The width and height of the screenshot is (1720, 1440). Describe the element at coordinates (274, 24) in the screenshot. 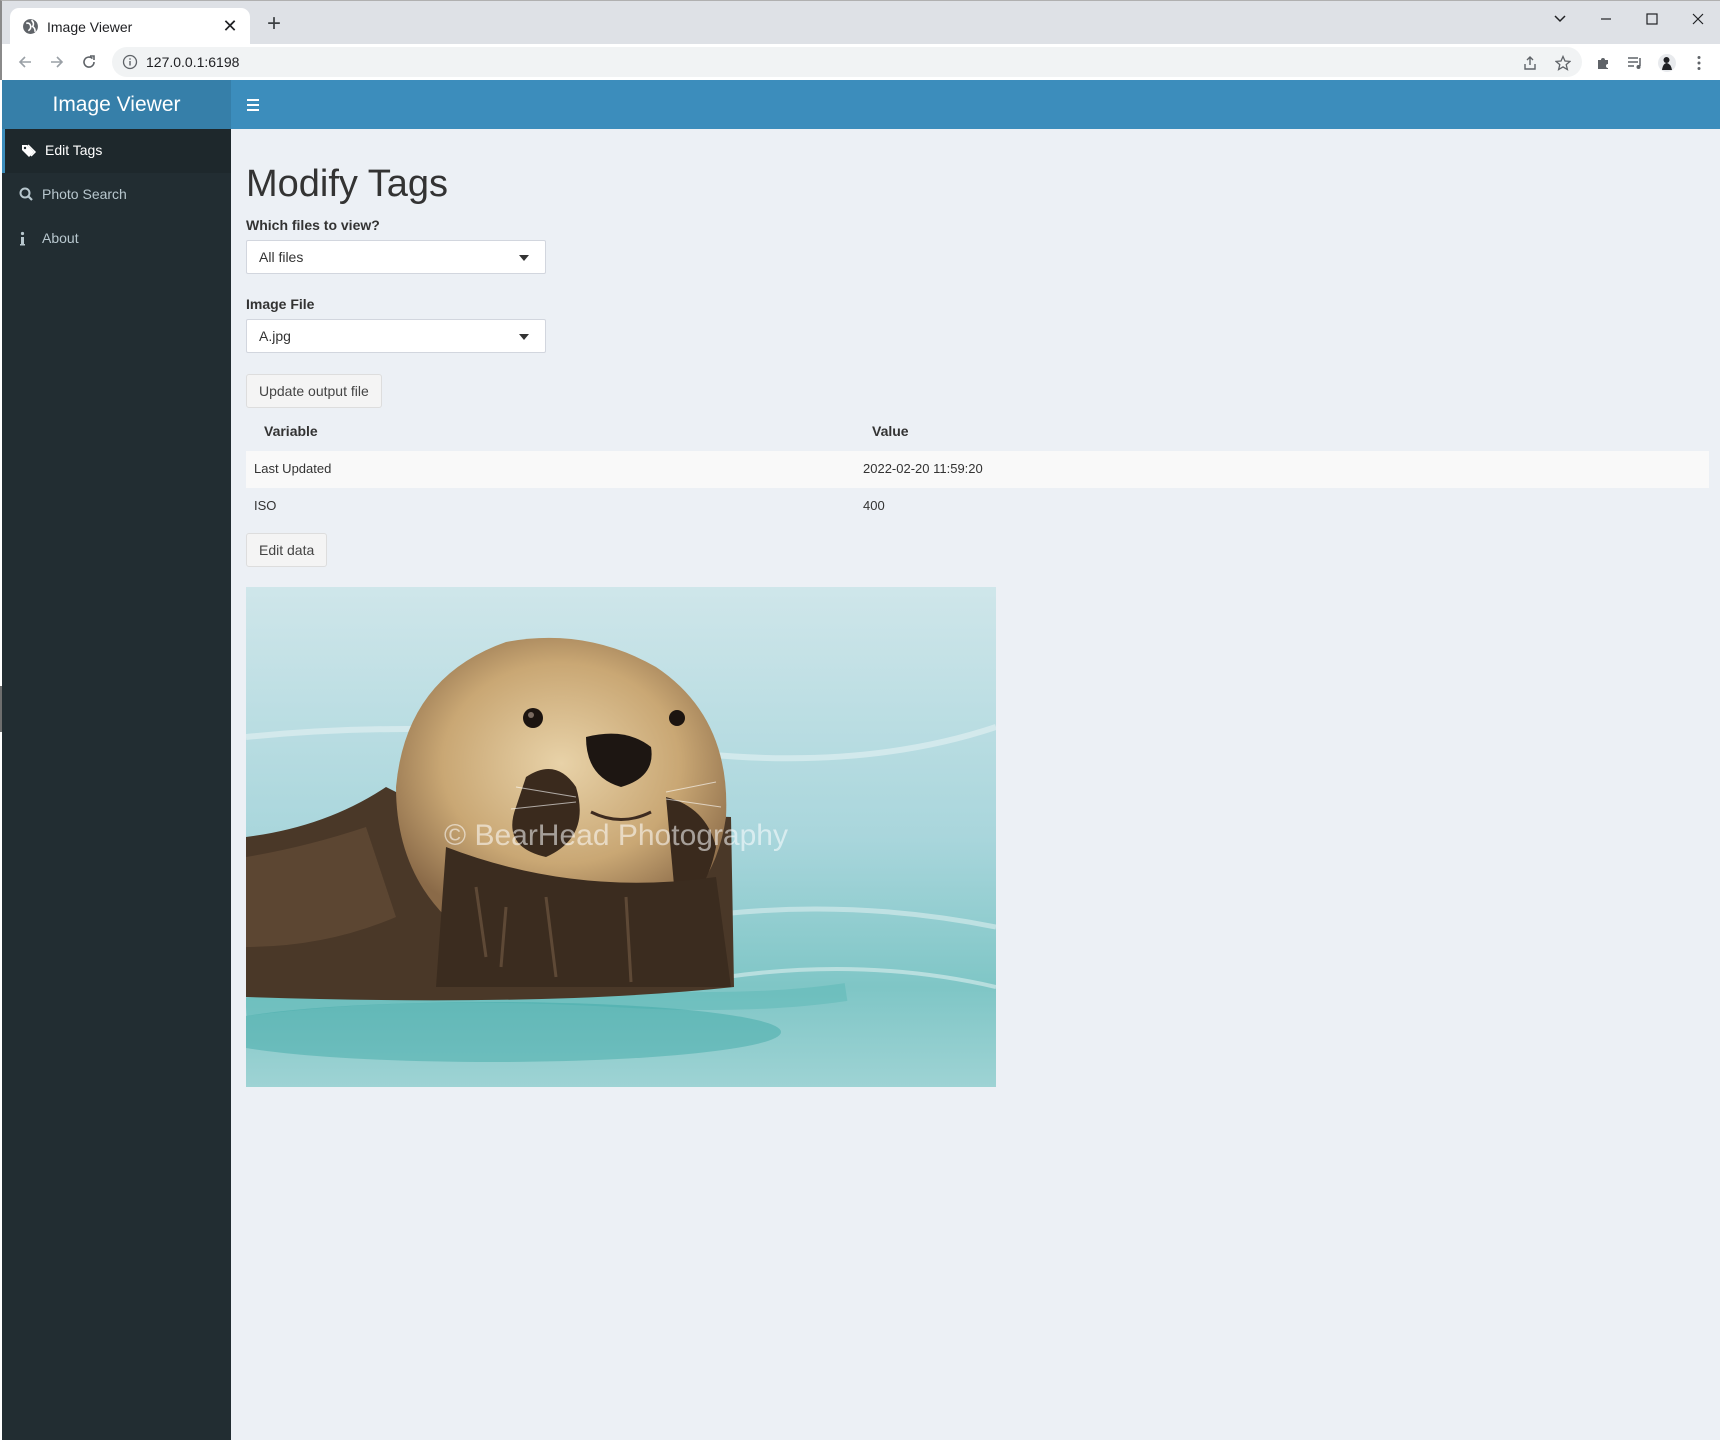

I see `new-tab-button: +` at that location.